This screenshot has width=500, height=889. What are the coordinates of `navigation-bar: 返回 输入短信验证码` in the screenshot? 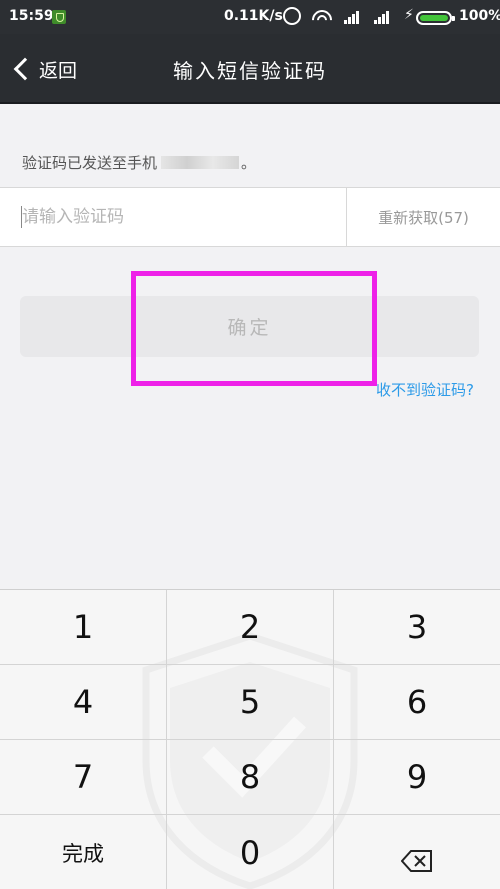 It's located at (250, 69).